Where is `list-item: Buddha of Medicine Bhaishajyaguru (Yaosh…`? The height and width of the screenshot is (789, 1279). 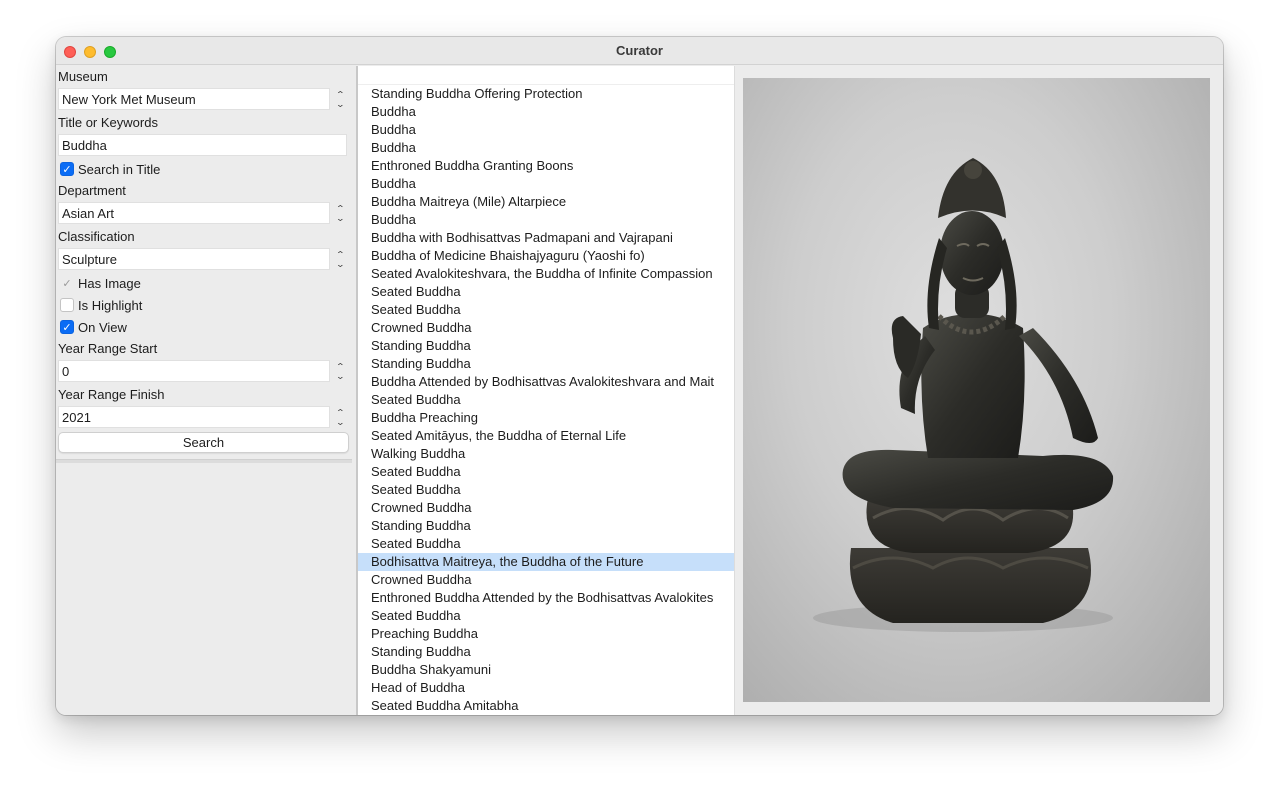
list-item: Buddha of Medicine Bhaishajyaguru (Yaosh… is located at coordinates (546, 256).